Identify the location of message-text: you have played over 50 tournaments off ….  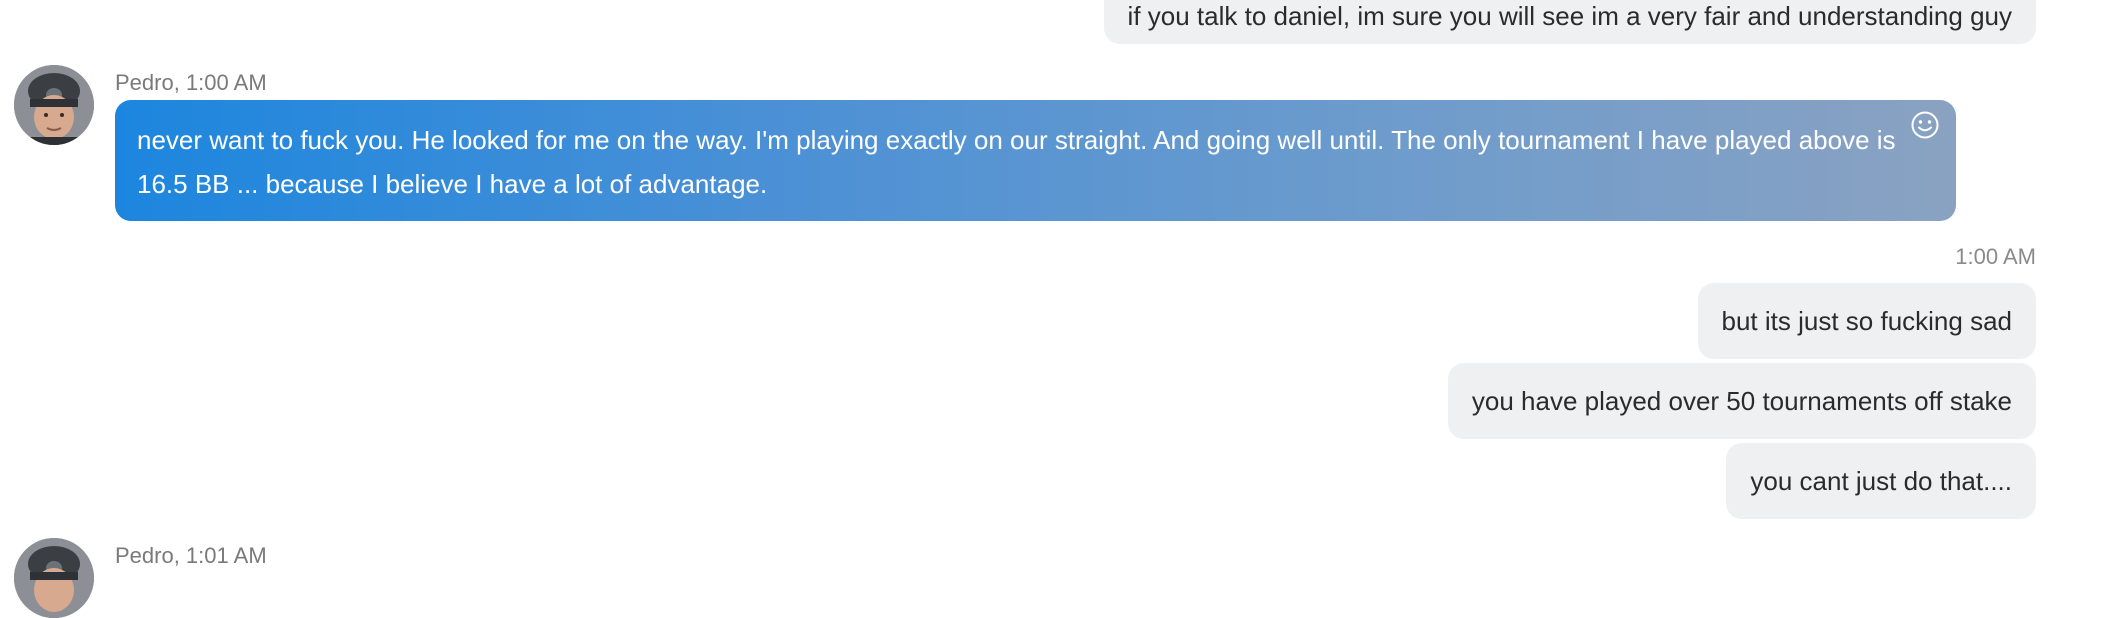
(1741, 400).